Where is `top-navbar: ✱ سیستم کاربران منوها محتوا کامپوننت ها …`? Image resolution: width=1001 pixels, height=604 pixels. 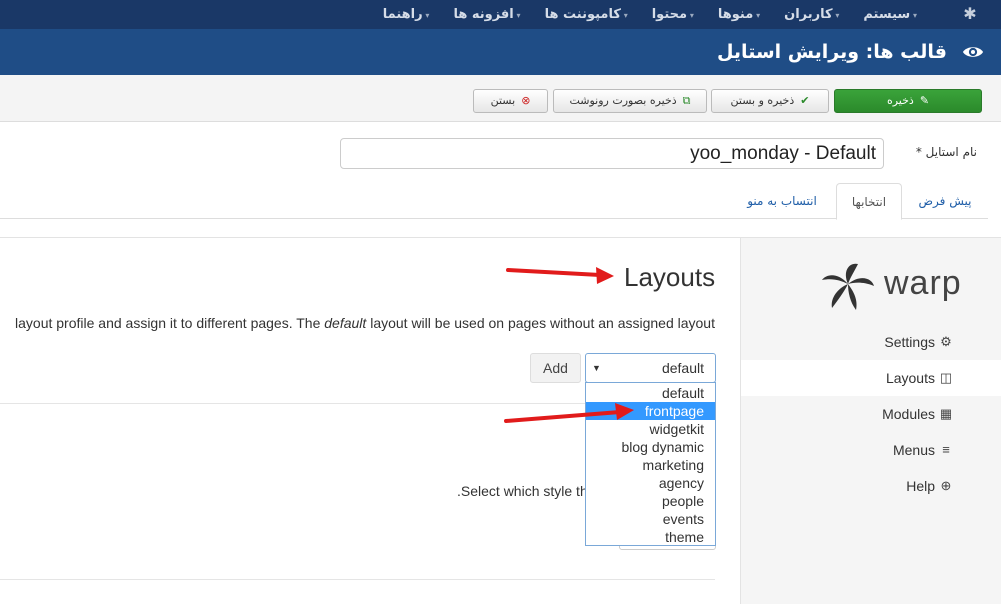 top-navbar: ✱ سیستم کاربران منوها محتوا کامپوننت ها … is located at coordinates (500, 14).